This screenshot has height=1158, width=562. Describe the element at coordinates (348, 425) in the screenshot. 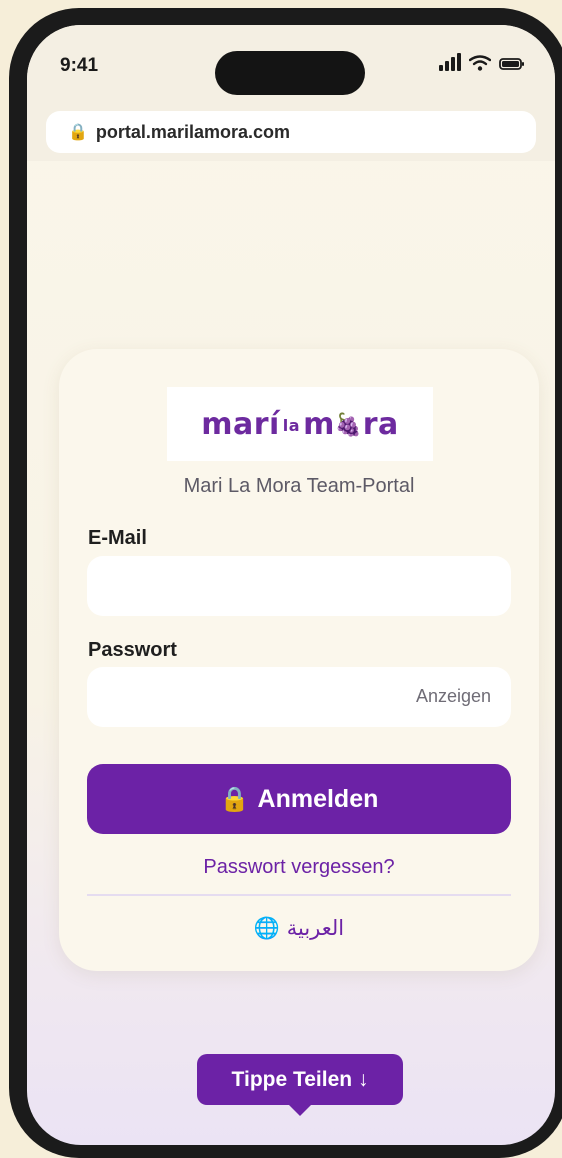

I see `berry-icon: 🍇` at that location.